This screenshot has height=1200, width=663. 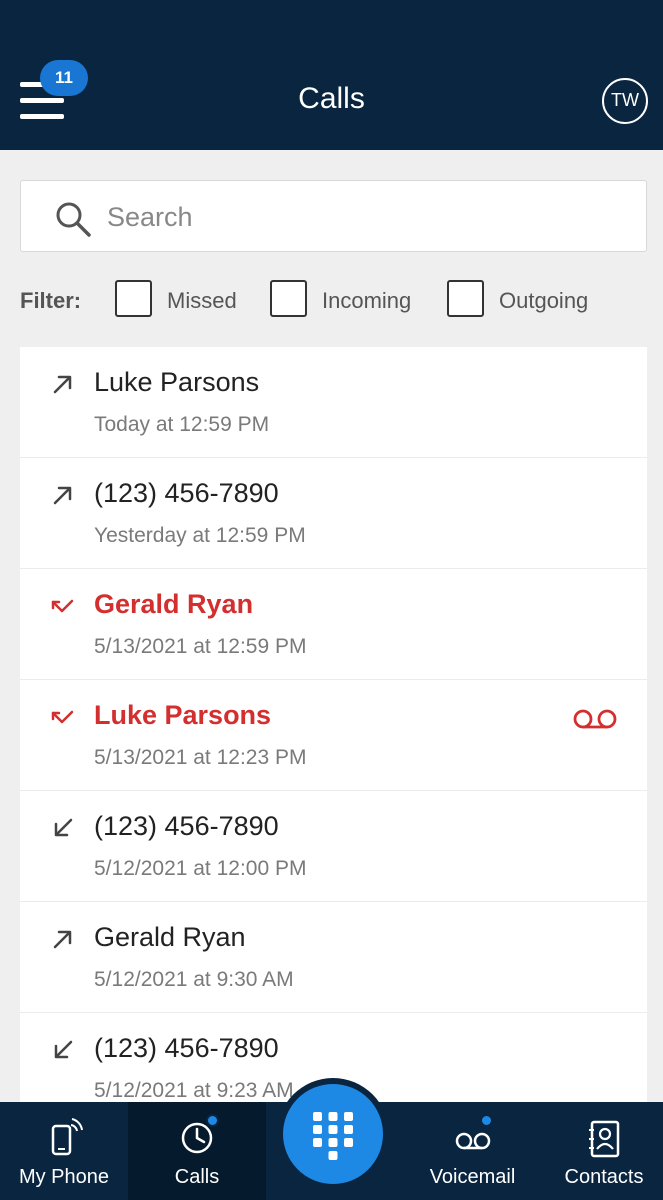 I want to click on search-input, so click(x=367, y=217).